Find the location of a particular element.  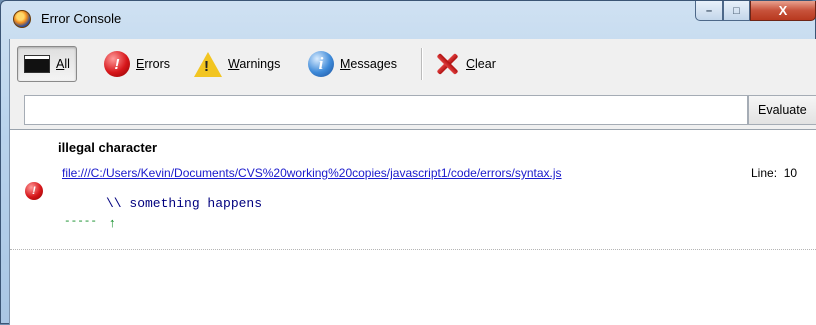

warnings-accesskey: W is located at coordinates (234, 64).